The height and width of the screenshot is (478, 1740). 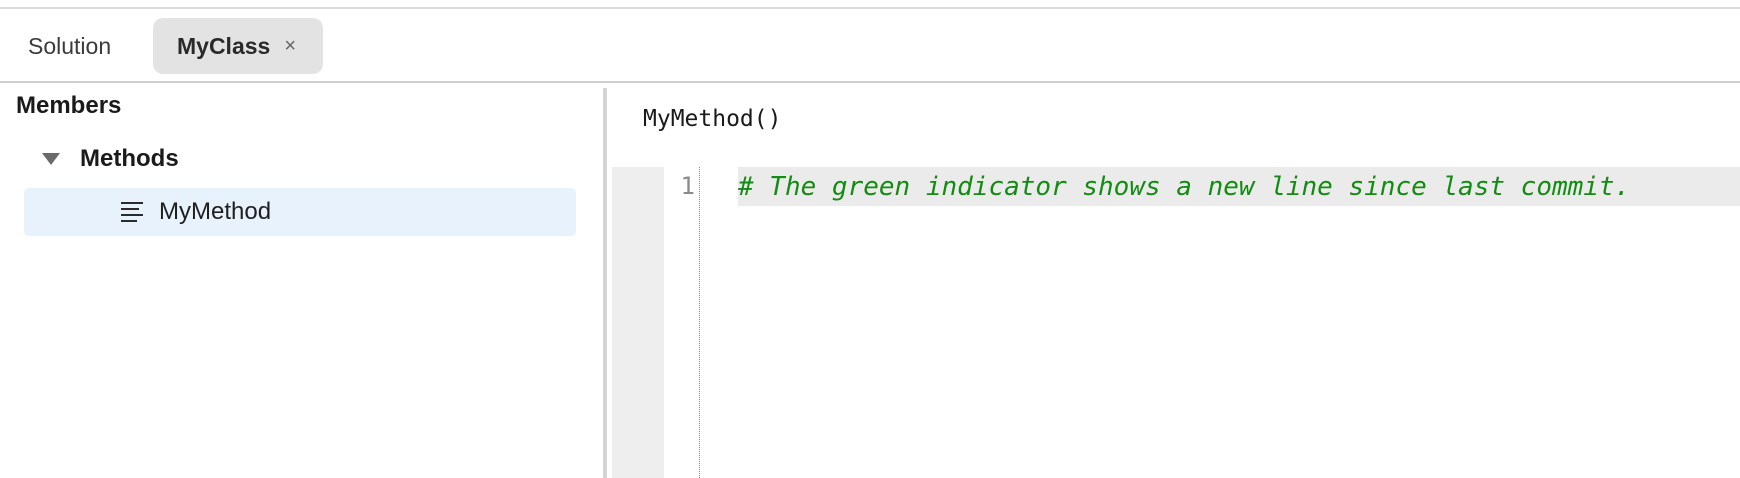 I want to click on line-number: 1, so click(x=687, y=186).